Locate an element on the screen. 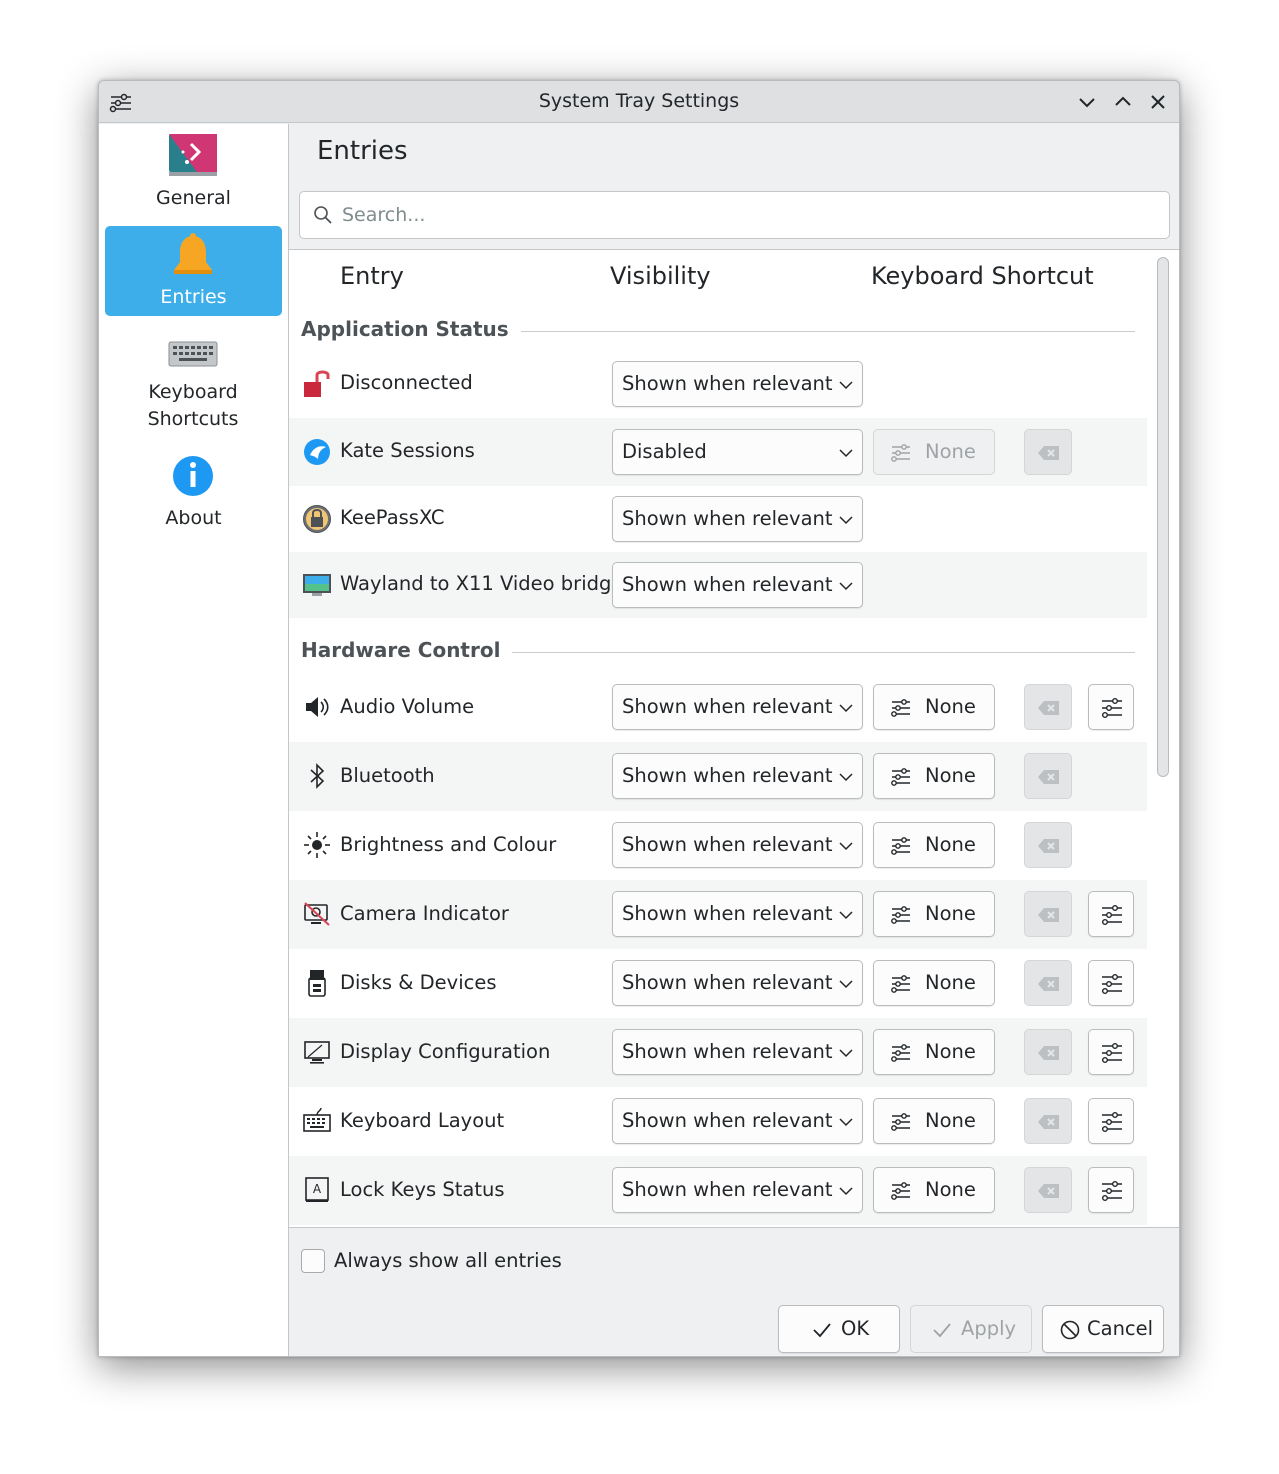  title-bar: System Tray Settings is located at coordinates (639, 102).